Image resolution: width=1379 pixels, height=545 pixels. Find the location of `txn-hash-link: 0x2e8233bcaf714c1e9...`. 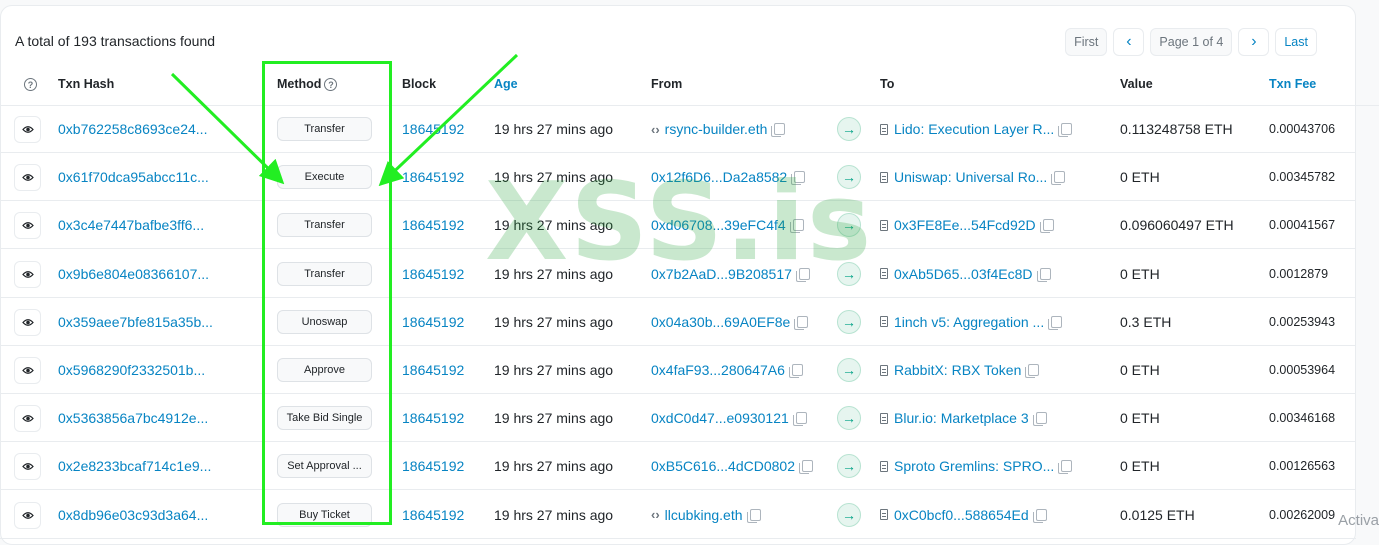

txn-hash-link: 0x2e8233bcaf714c1e9... is located at coordinates (134, 466).